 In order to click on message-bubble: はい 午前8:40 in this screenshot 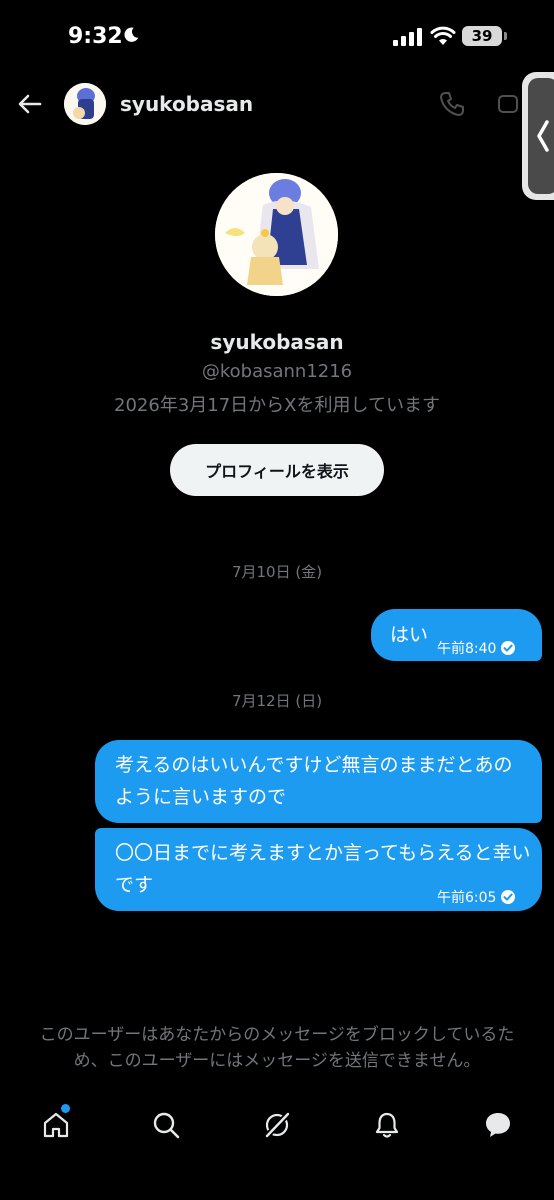, I will do `click(456, 635)`.